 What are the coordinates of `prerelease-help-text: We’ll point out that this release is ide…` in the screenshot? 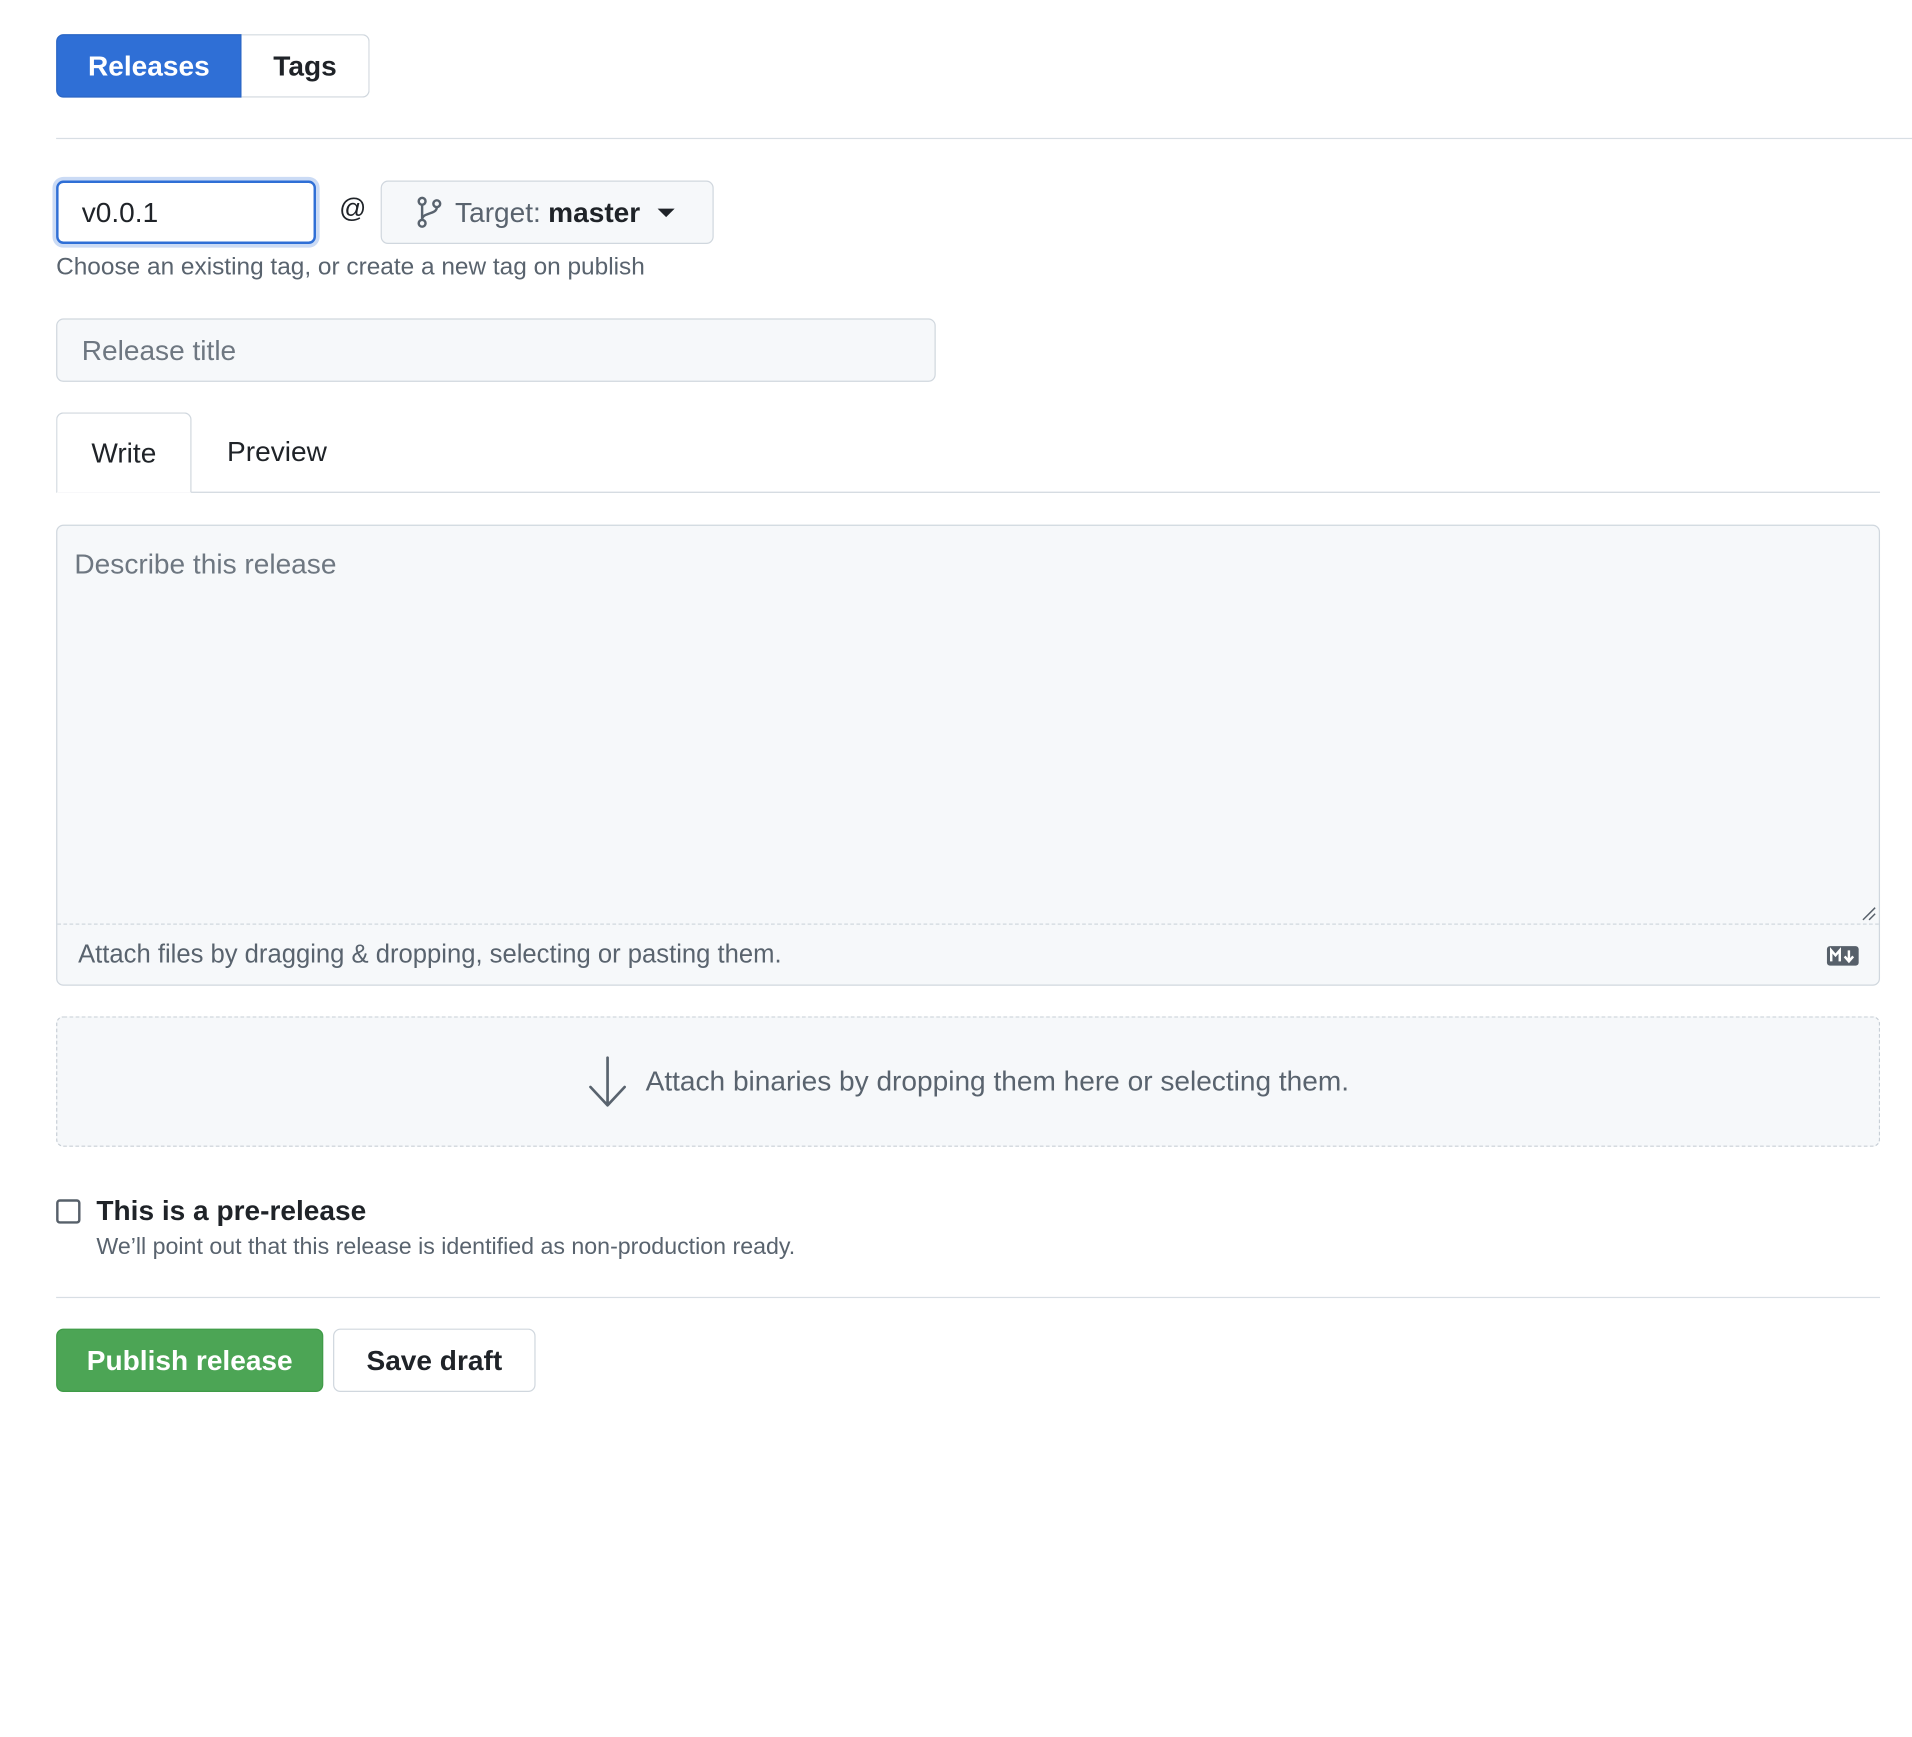 It's located at (446, 1247).